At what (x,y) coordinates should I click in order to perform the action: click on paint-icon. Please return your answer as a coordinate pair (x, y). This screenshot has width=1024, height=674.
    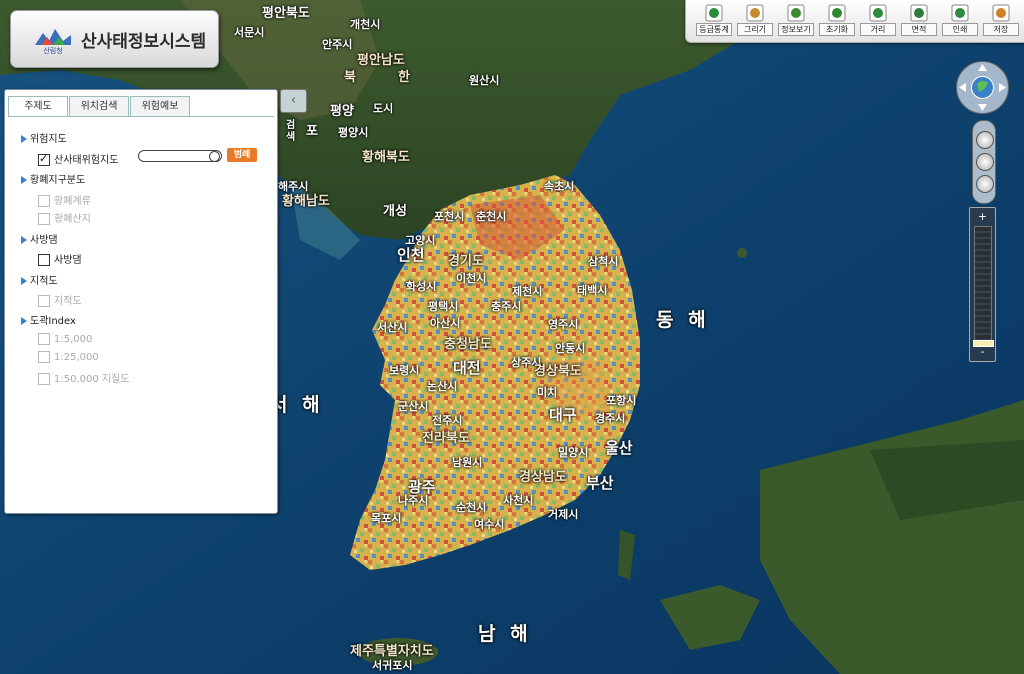
    Looking at the image, I should click on (755, 13).